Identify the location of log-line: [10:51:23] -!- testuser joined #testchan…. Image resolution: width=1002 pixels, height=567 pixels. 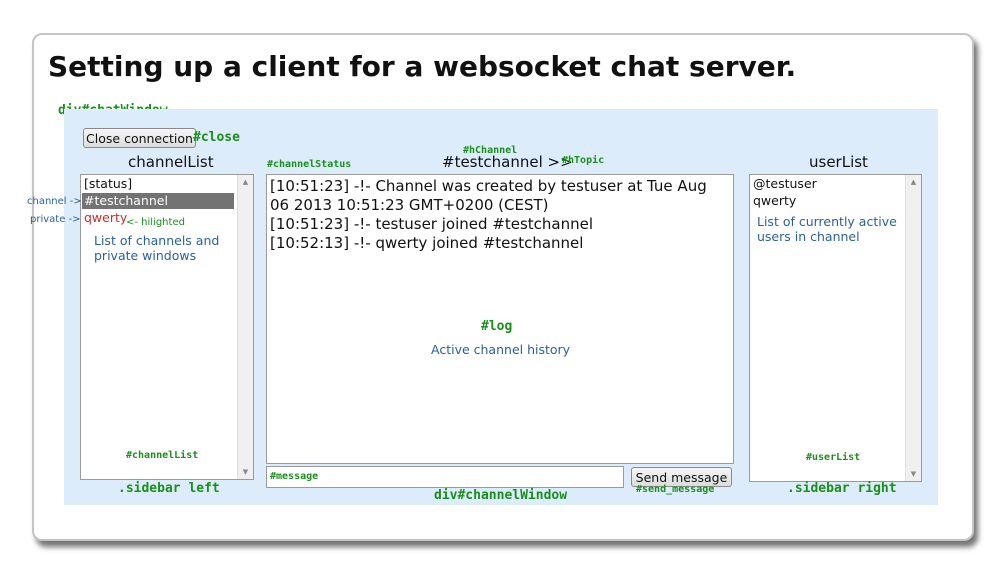
(432, 224).